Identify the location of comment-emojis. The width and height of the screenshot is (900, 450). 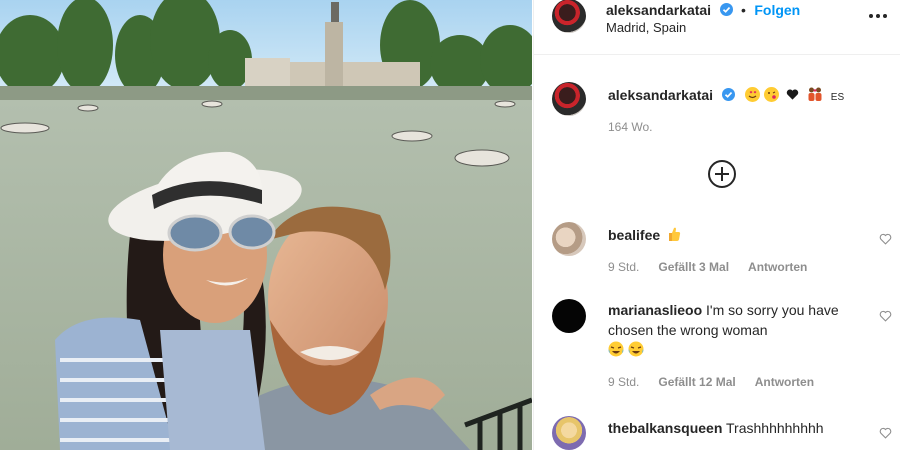
(728, 351).